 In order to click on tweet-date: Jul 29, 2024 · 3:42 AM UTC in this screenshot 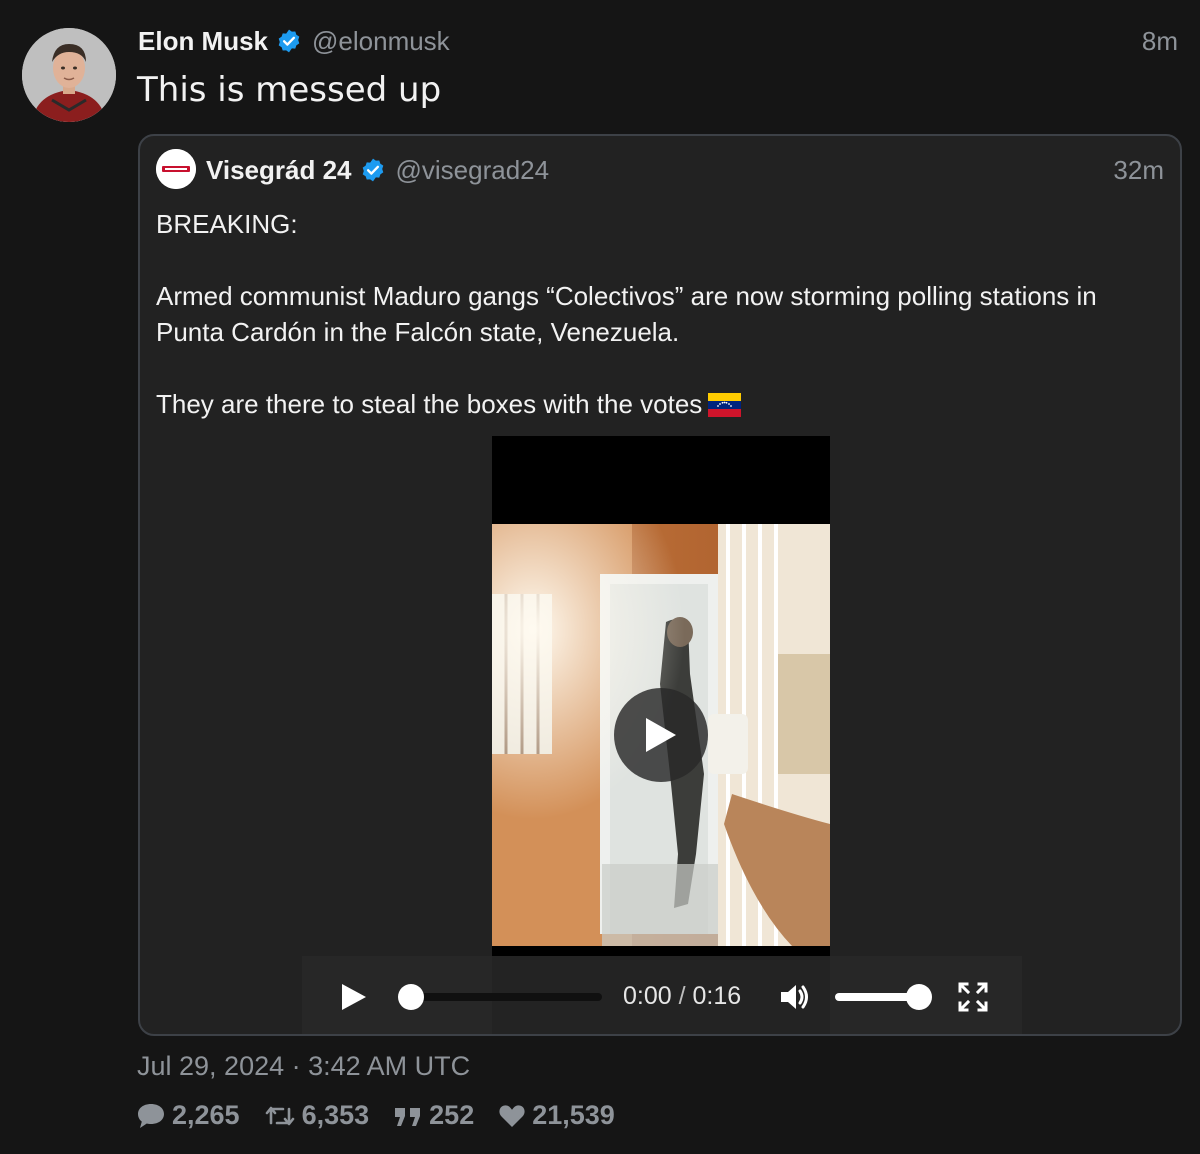, I will do `click(303, 1066)`.